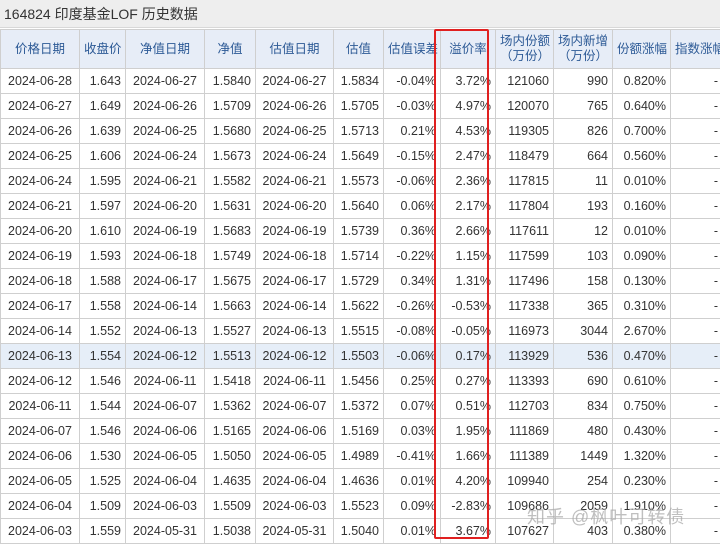 The width and height of the screenshot is (720, 544). Describe the element at coordinates (165, 106) in the screenshot. I see `table-cell: 2024-06-26` at that location.